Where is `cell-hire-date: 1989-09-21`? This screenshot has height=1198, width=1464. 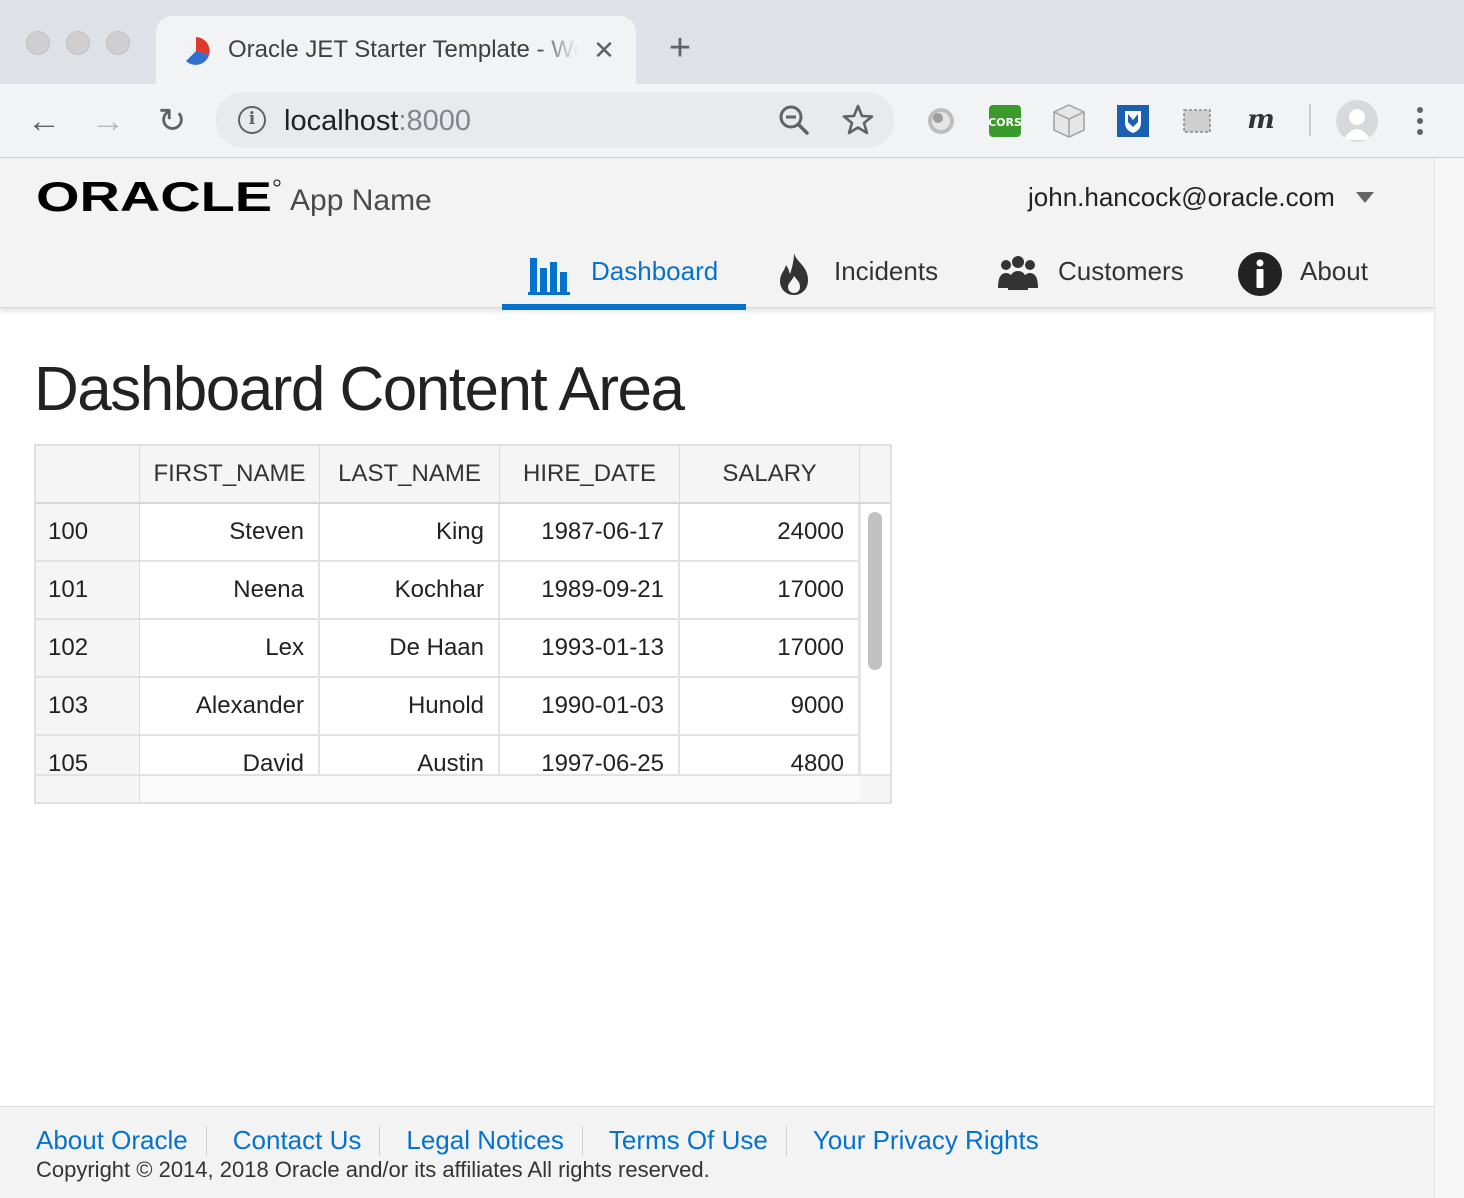 cell-hire-date: 1989-09-21 is located at coordinates (590, 591).